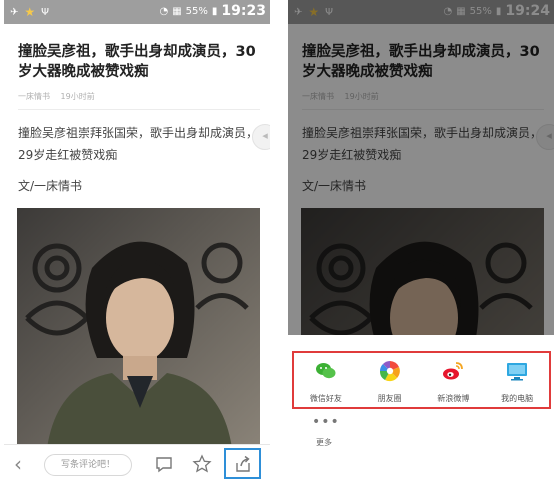  I want to click on share-label: 新浪微博, so click(453, 398).